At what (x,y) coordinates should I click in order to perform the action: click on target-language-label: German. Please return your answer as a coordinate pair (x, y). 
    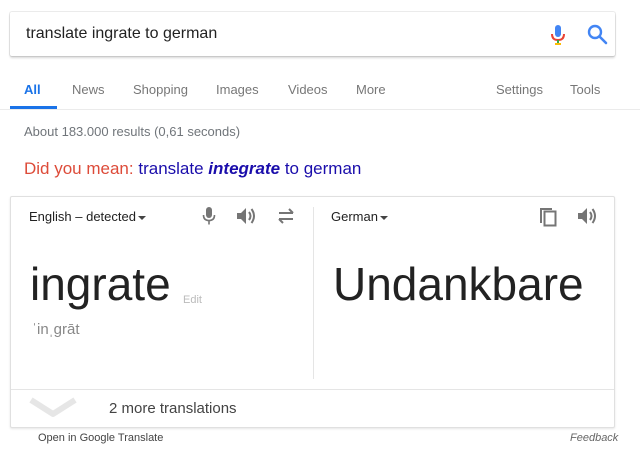
    Looking at the image, I should click on (354, 216).